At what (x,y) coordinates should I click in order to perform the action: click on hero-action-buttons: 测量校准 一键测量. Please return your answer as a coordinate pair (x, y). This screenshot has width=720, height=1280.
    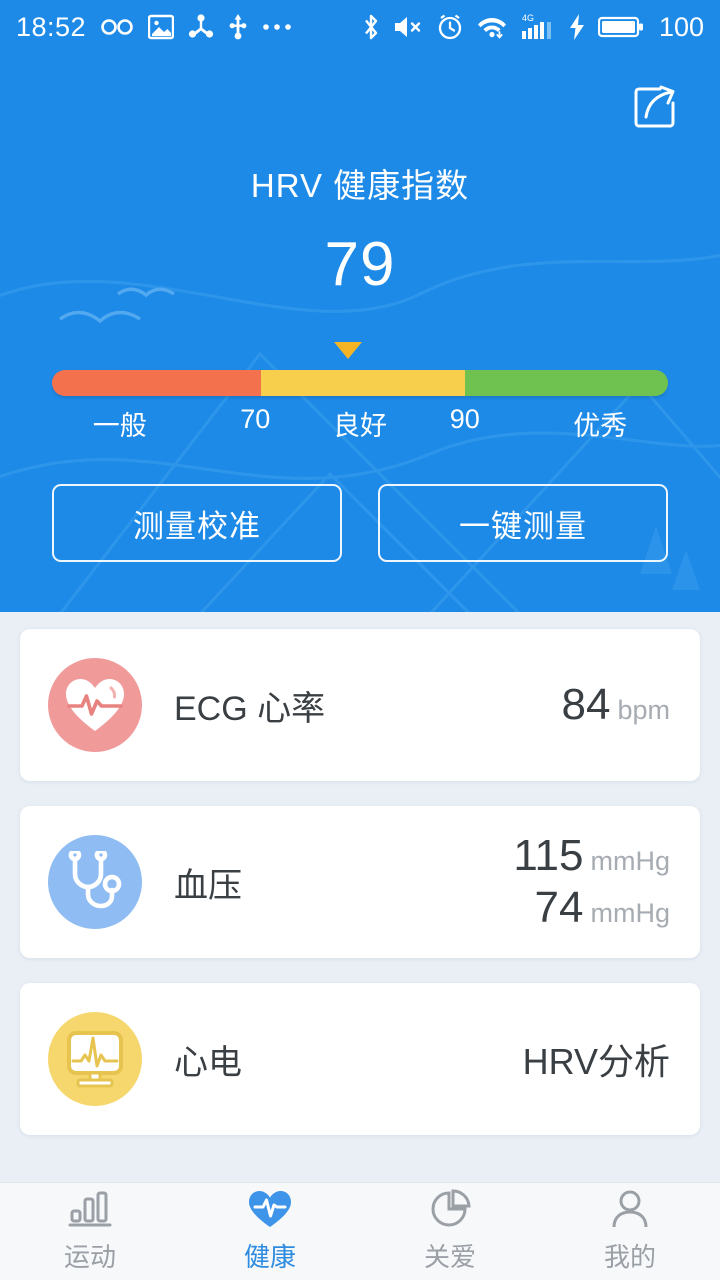
    Looking at the image, I should click on (360, 523).